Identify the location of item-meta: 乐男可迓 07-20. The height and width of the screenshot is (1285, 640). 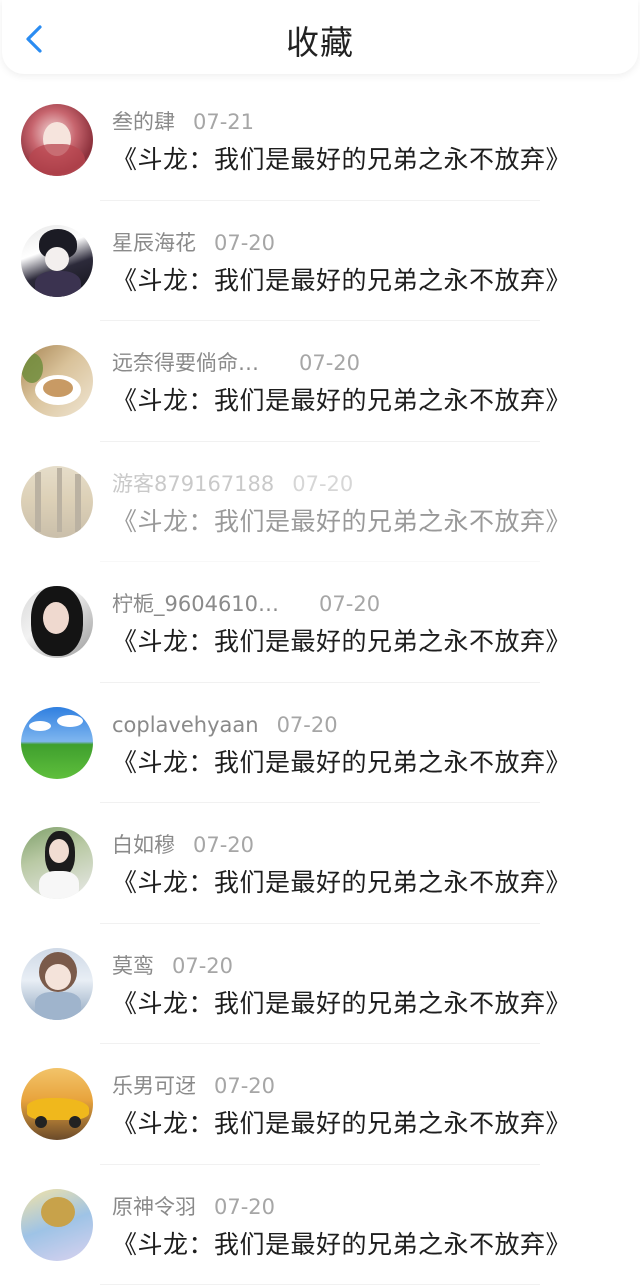
(193, 1086).